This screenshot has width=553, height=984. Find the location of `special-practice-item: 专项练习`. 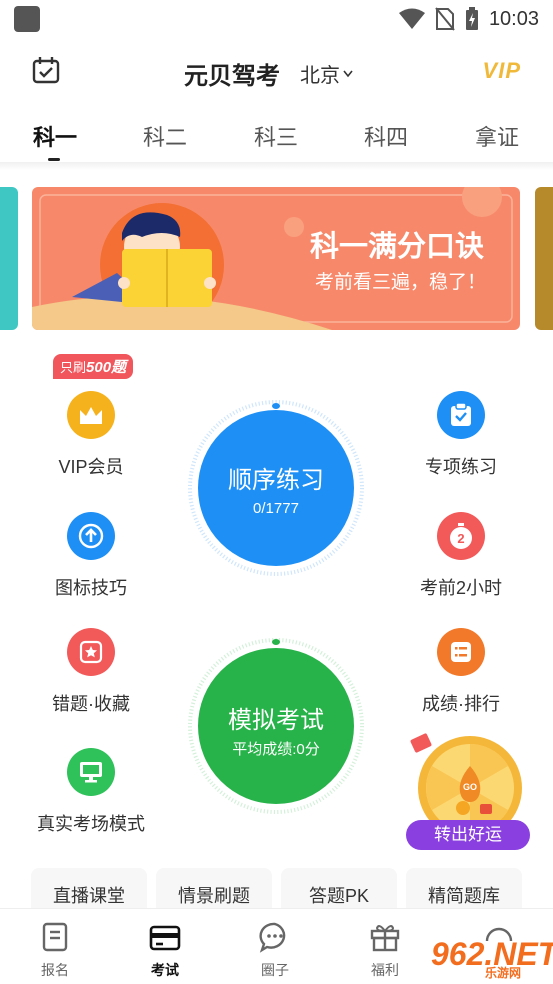

special-practice-item: 专项练习 is located at coordinates (461, 435).